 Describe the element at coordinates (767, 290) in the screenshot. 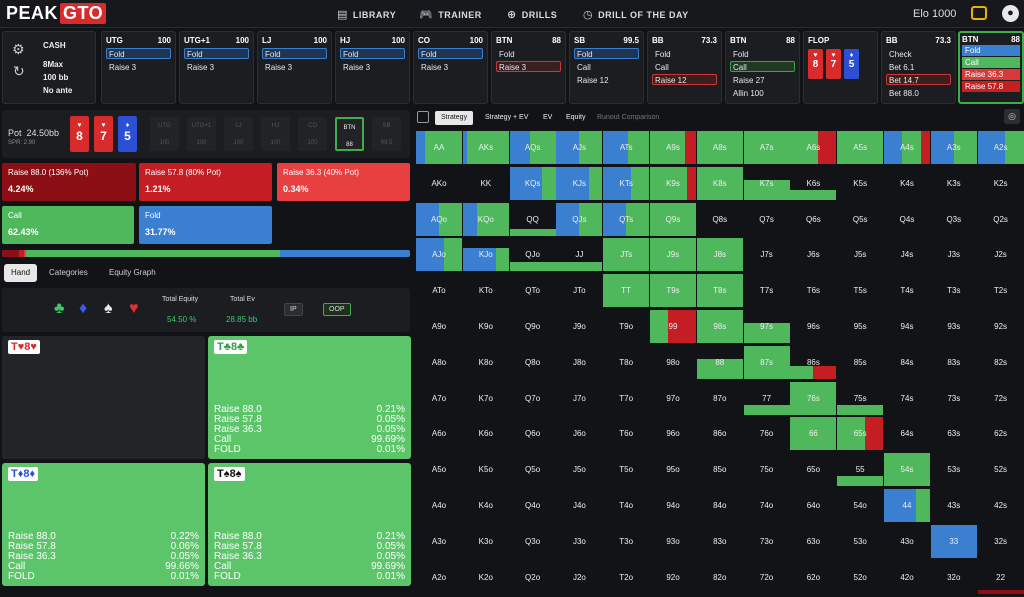

I see `hand-cell: T7s` at that location.